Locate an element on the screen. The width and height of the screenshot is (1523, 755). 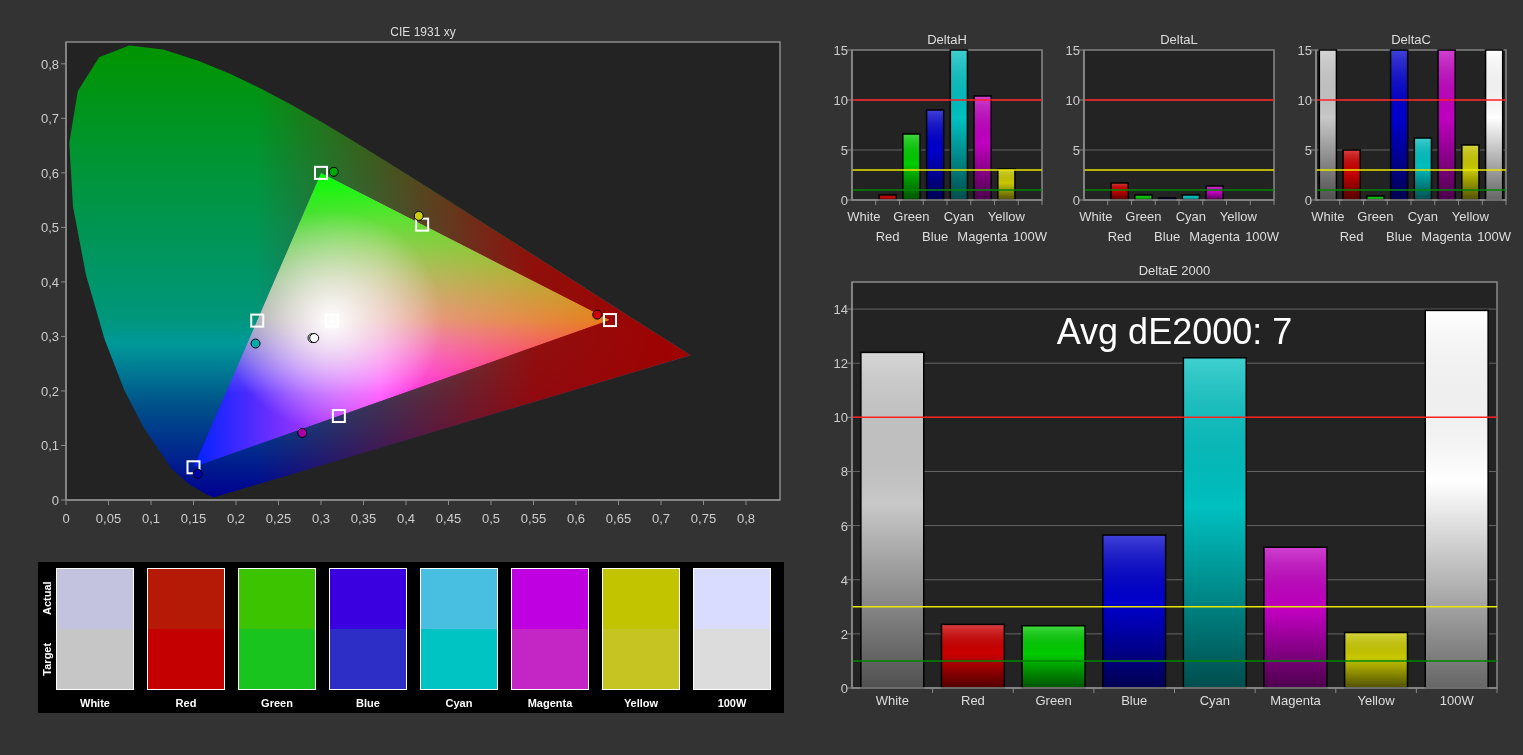
swatch-label: Yellow is located at coordinates (641, 703).